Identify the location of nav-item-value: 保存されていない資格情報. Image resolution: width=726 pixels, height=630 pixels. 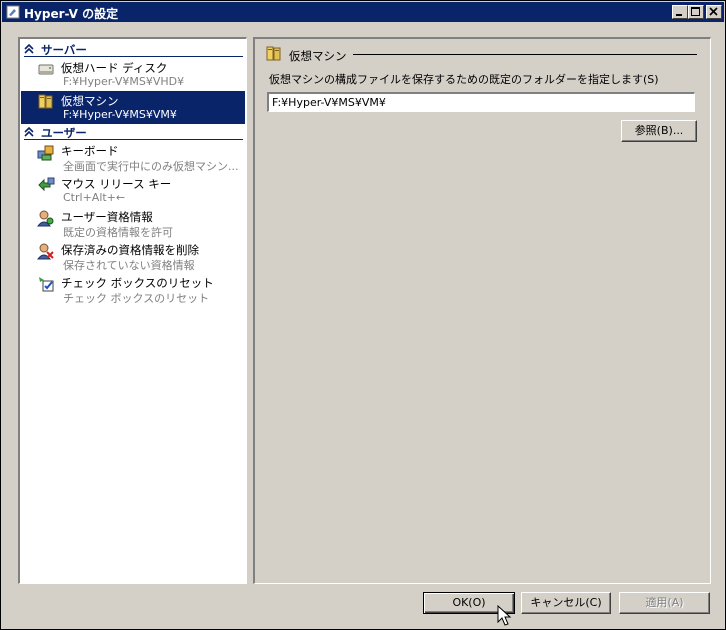
(129, 265).